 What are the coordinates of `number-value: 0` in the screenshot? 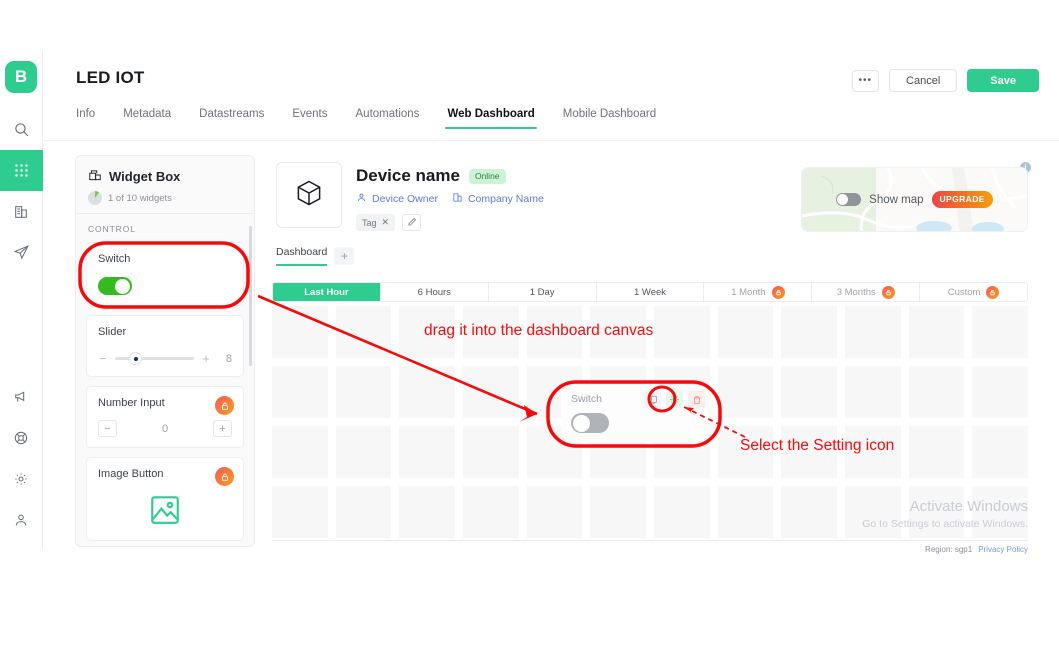 It's located at (165, 428).